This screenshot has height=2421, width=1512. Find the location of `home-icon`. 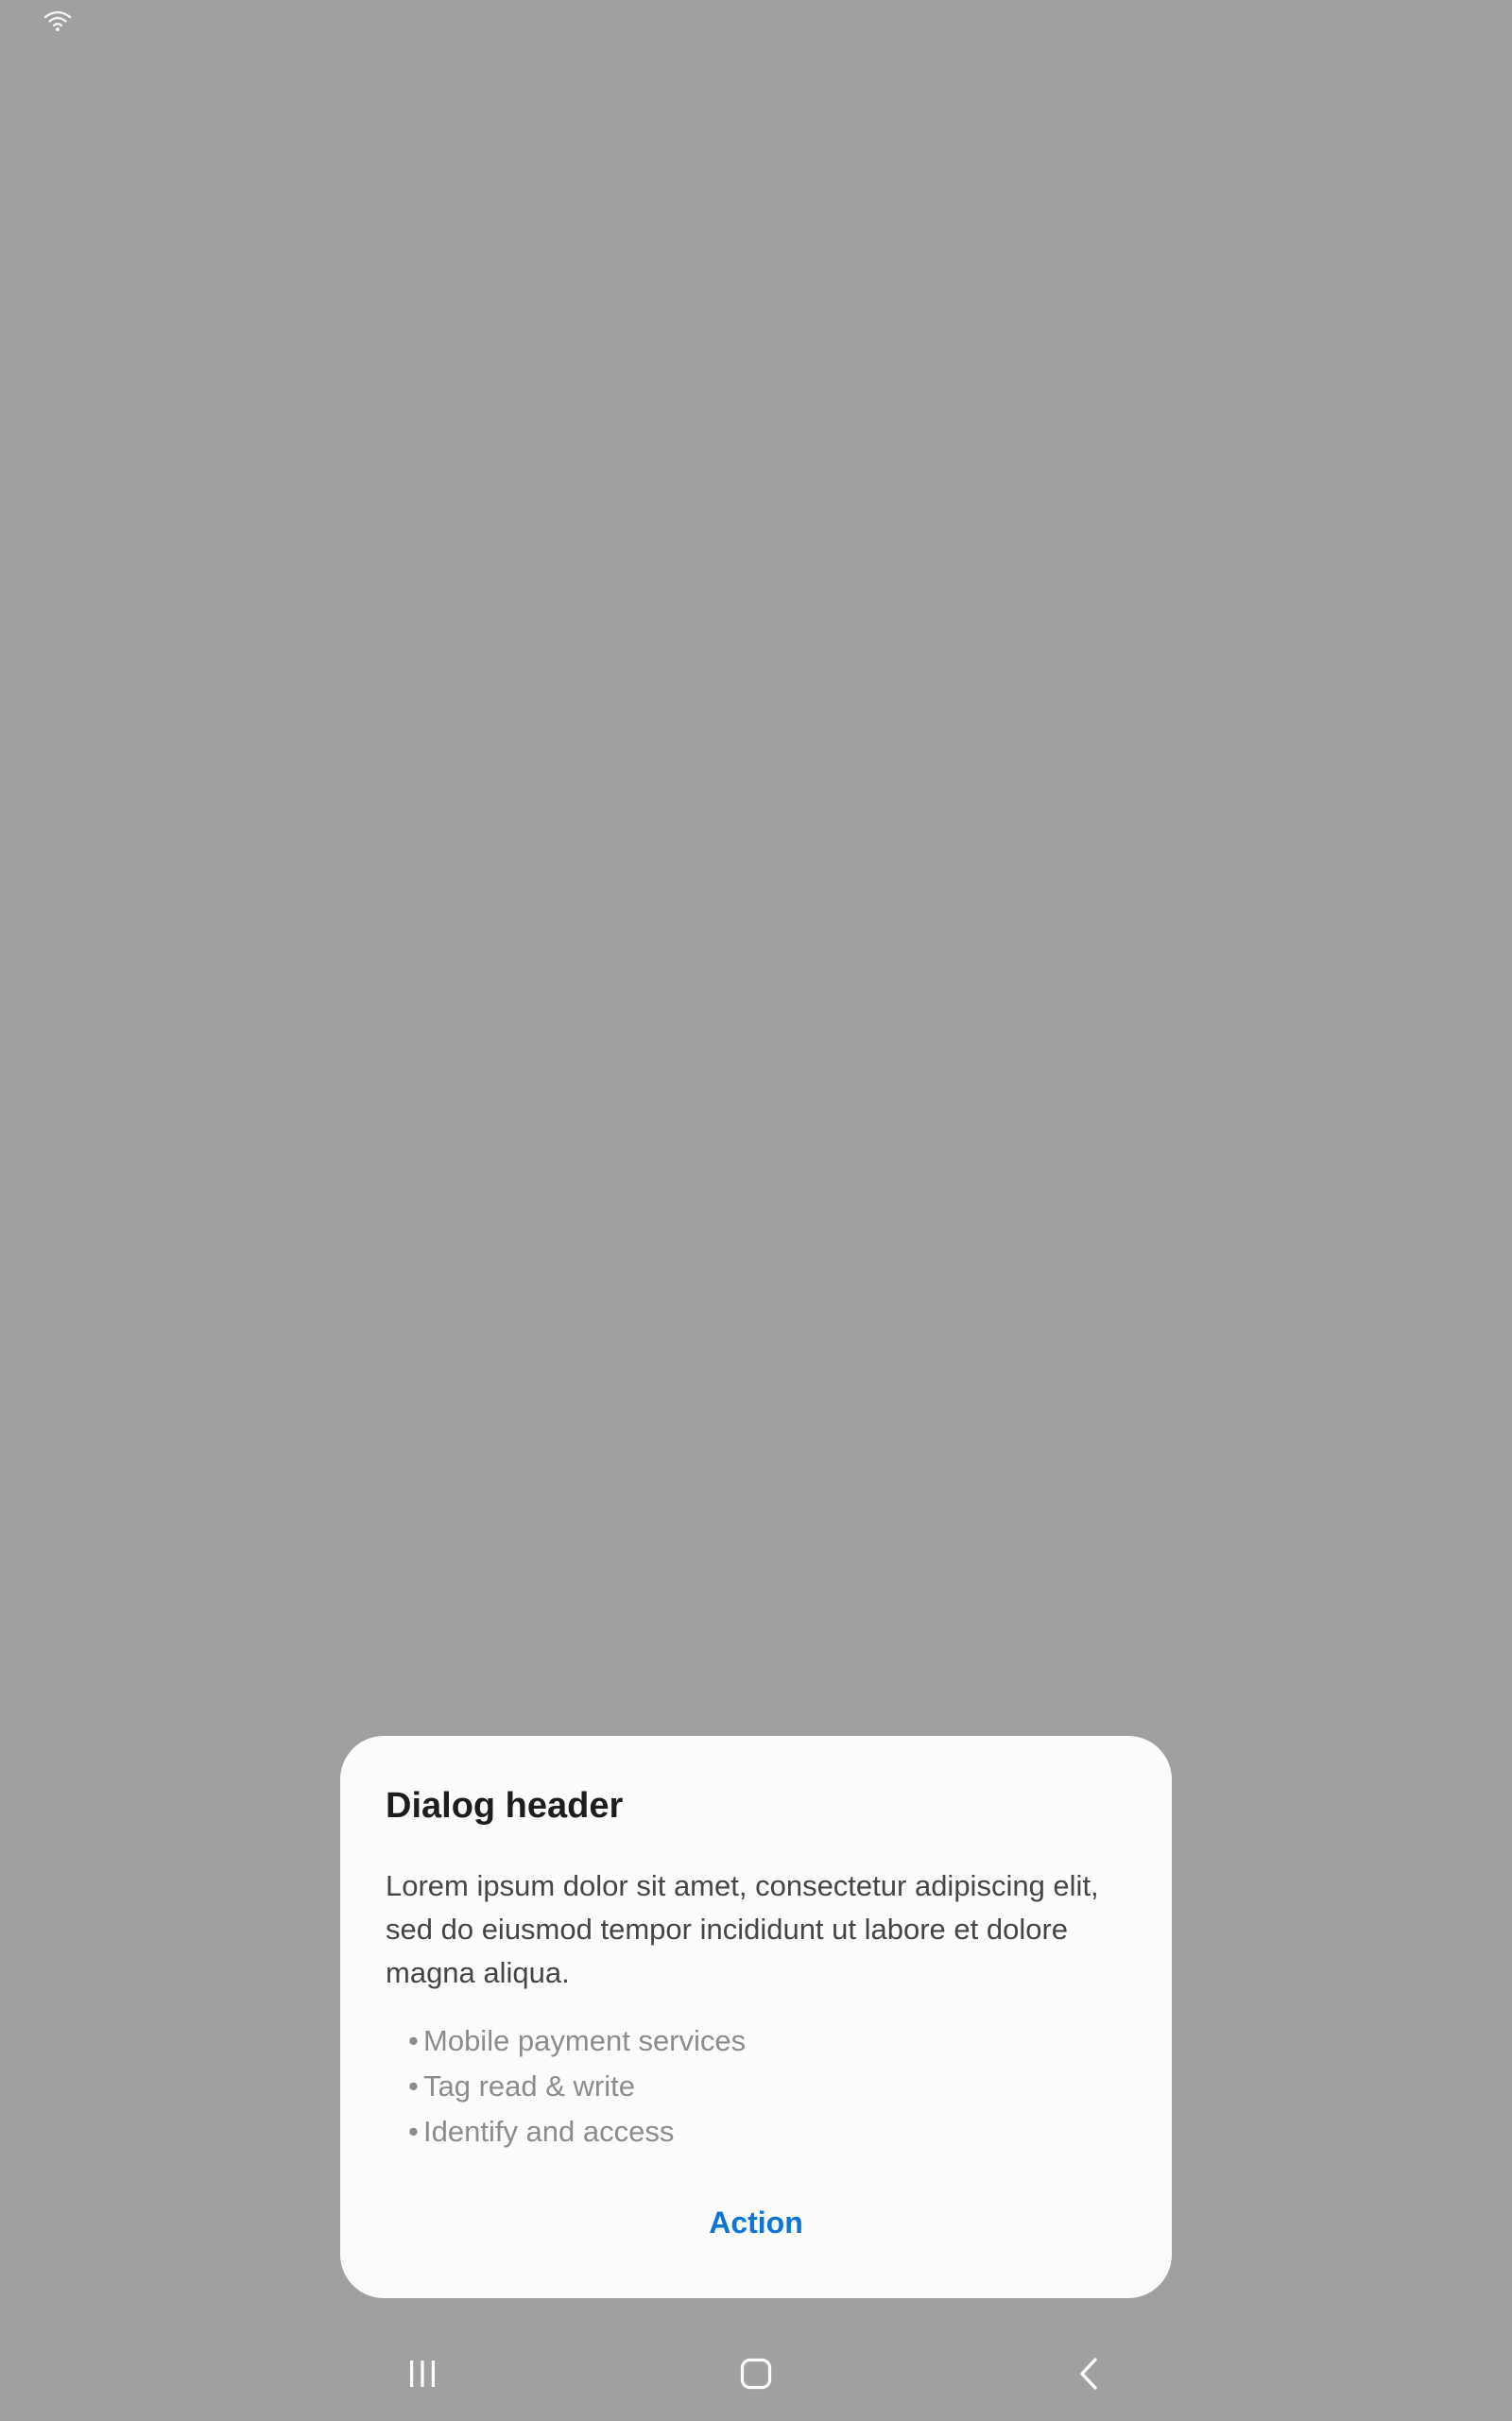

home-icon is located at coordinates (756, 2374).